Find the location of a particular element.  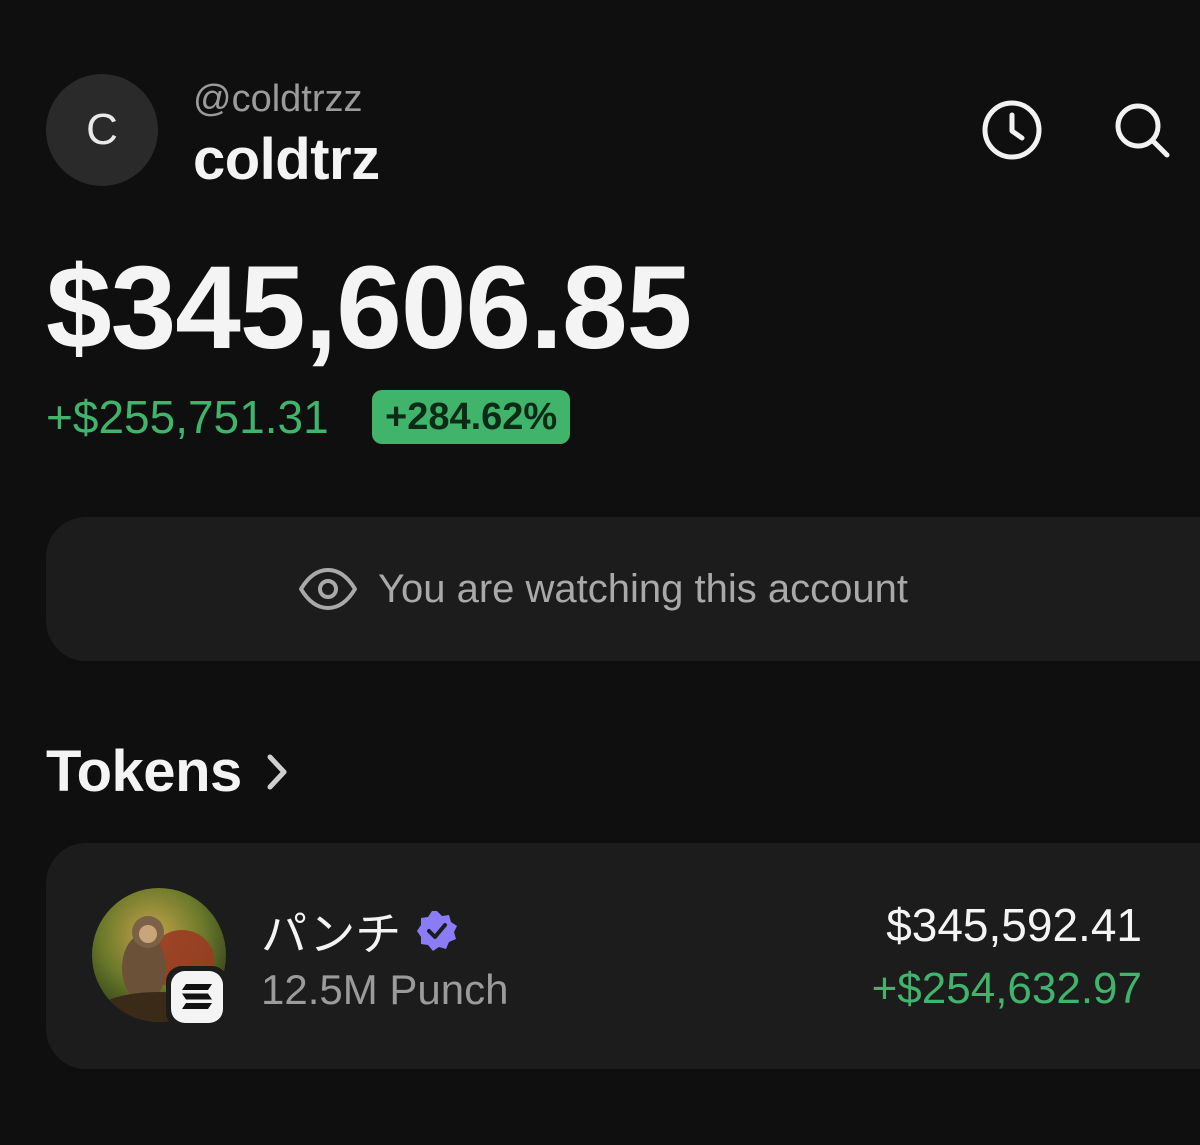

eye-icon is located at coordinates (328, 589).